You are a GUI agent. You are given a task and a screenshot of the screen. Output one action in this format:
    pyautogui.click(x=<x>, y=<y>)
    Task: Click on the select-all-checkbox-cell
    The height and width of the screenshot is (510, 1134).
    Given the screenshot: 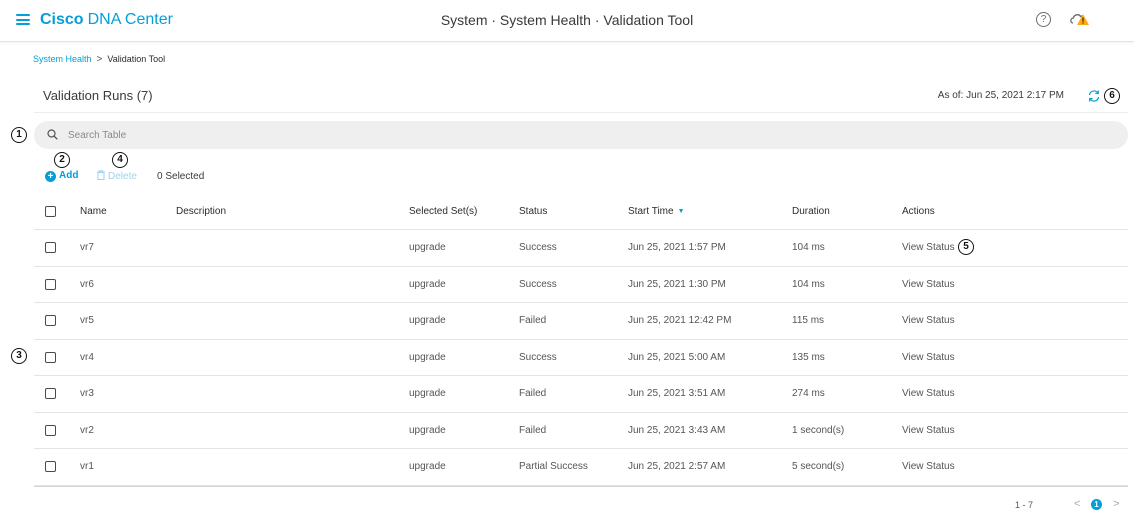 What is the action you would take?
    pyautogui.click(x=50, y=211)
    